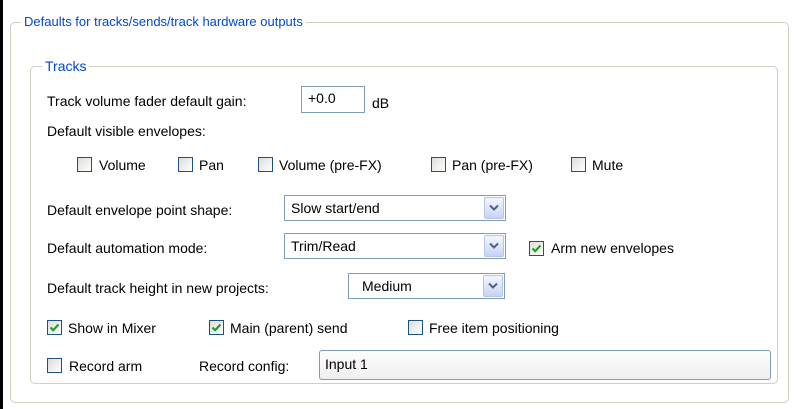  Describe the element at coordinates (147, 101) in the screenshot. I see `volume-gain-label: Track volume fader default gain:` at that location.